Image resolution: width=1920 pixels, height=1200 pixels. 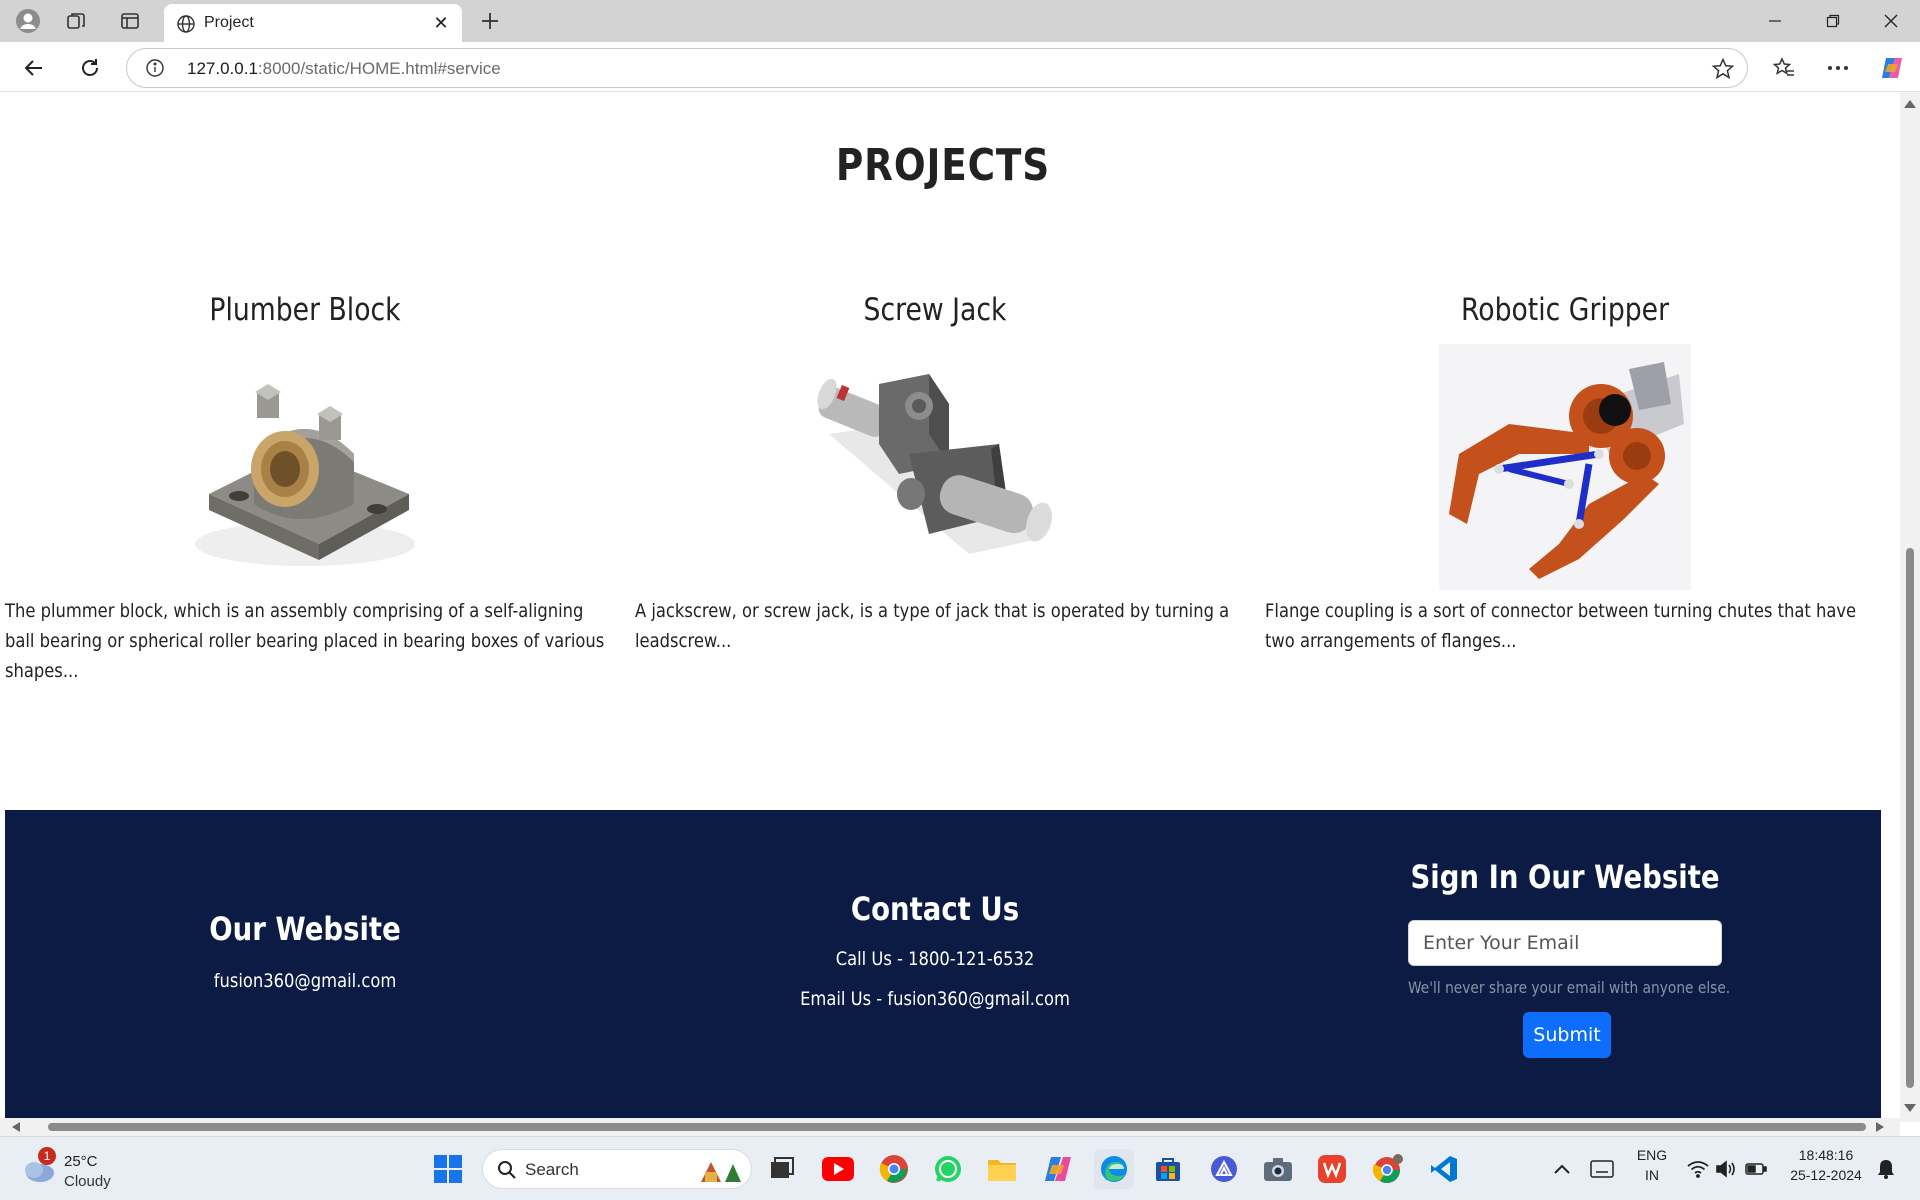 I want to click on url-host: 127.0.0.1, so click(x=222, y=68).